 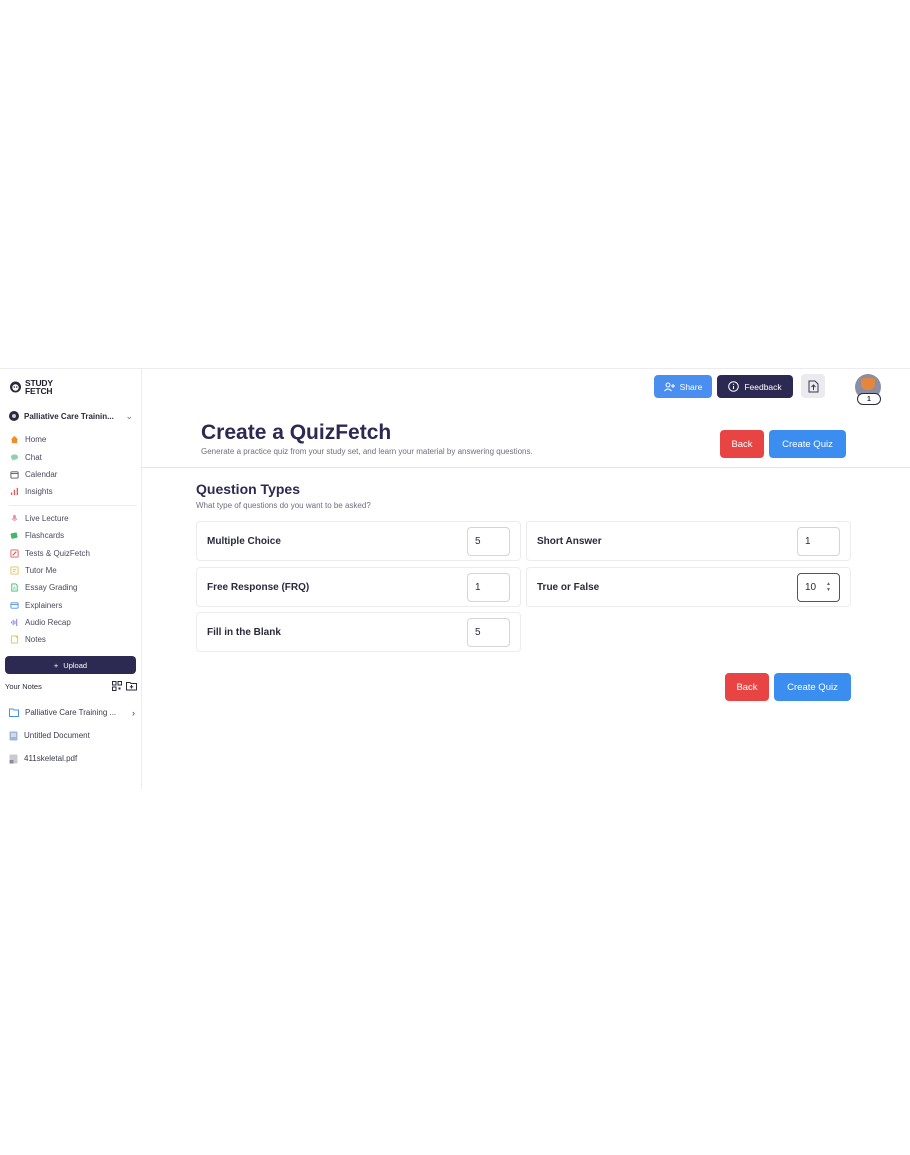 What do you see at coordinates (14, 623) in the screenshot?
I see `audio-icon` at bounding box center [14, 623].